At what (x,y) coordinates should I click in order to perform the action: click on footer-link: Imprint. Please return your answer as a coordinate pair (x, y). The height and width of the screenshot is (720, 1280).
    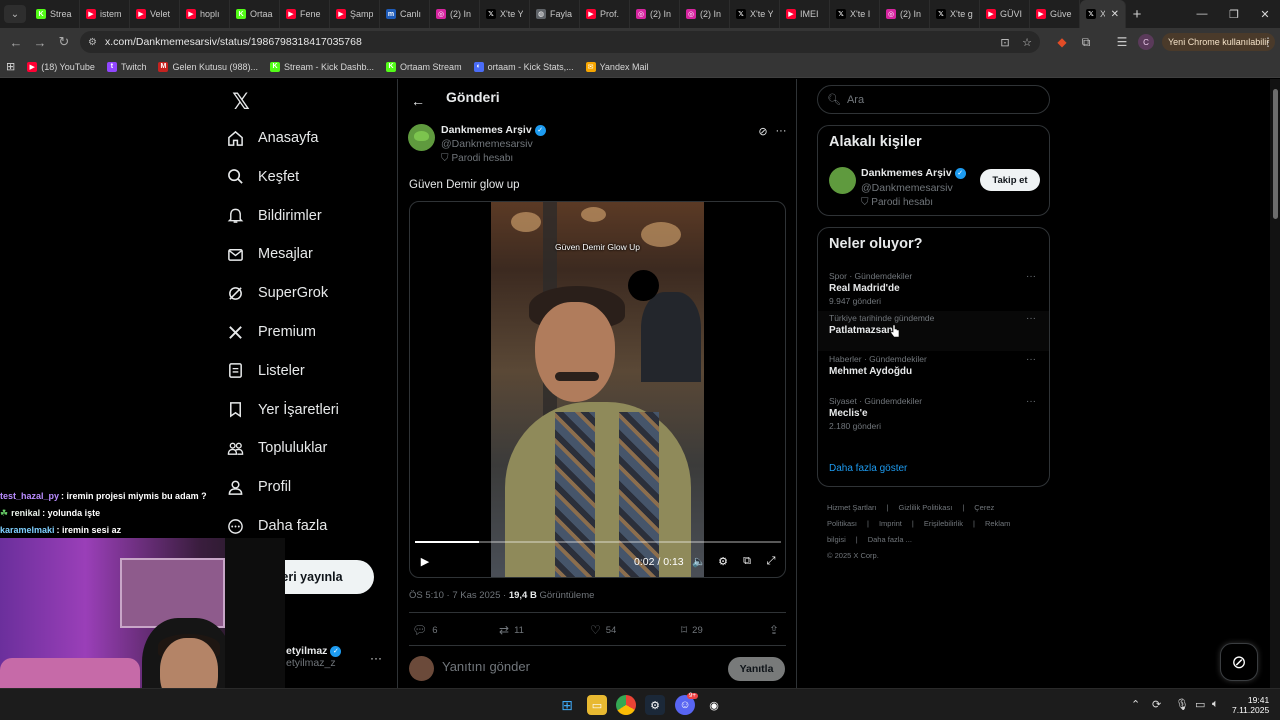
    Looking at the image, I should click on (890, 523).